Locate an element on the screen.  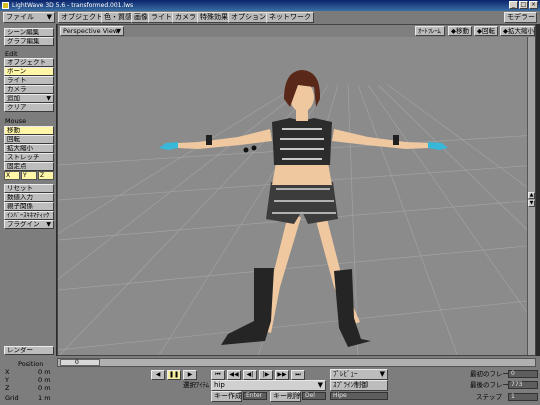
plugins-label: プラグイン is located at coordinates (23, 224).